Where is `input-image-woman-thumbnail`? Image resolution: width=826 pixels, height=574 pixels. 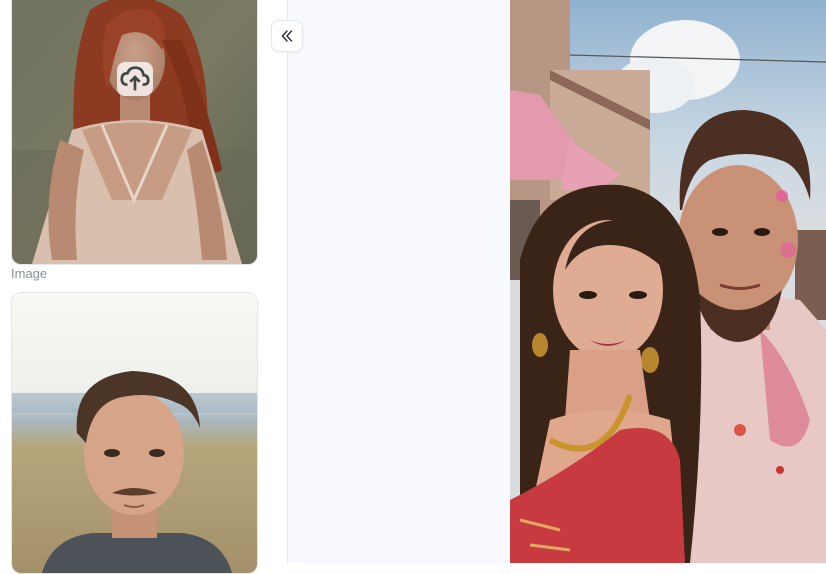 input-image-woman-thumbnail is located at coordinates (134, 132).